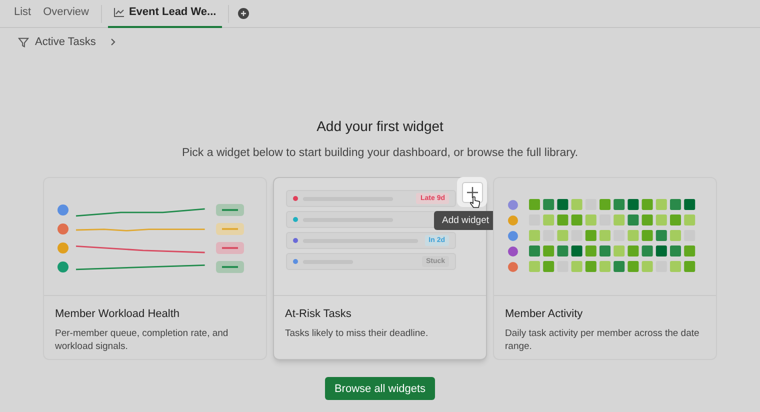 This screenshot has height=412, width=760. I want to click on chevron-right-icon, so click(113, 42).